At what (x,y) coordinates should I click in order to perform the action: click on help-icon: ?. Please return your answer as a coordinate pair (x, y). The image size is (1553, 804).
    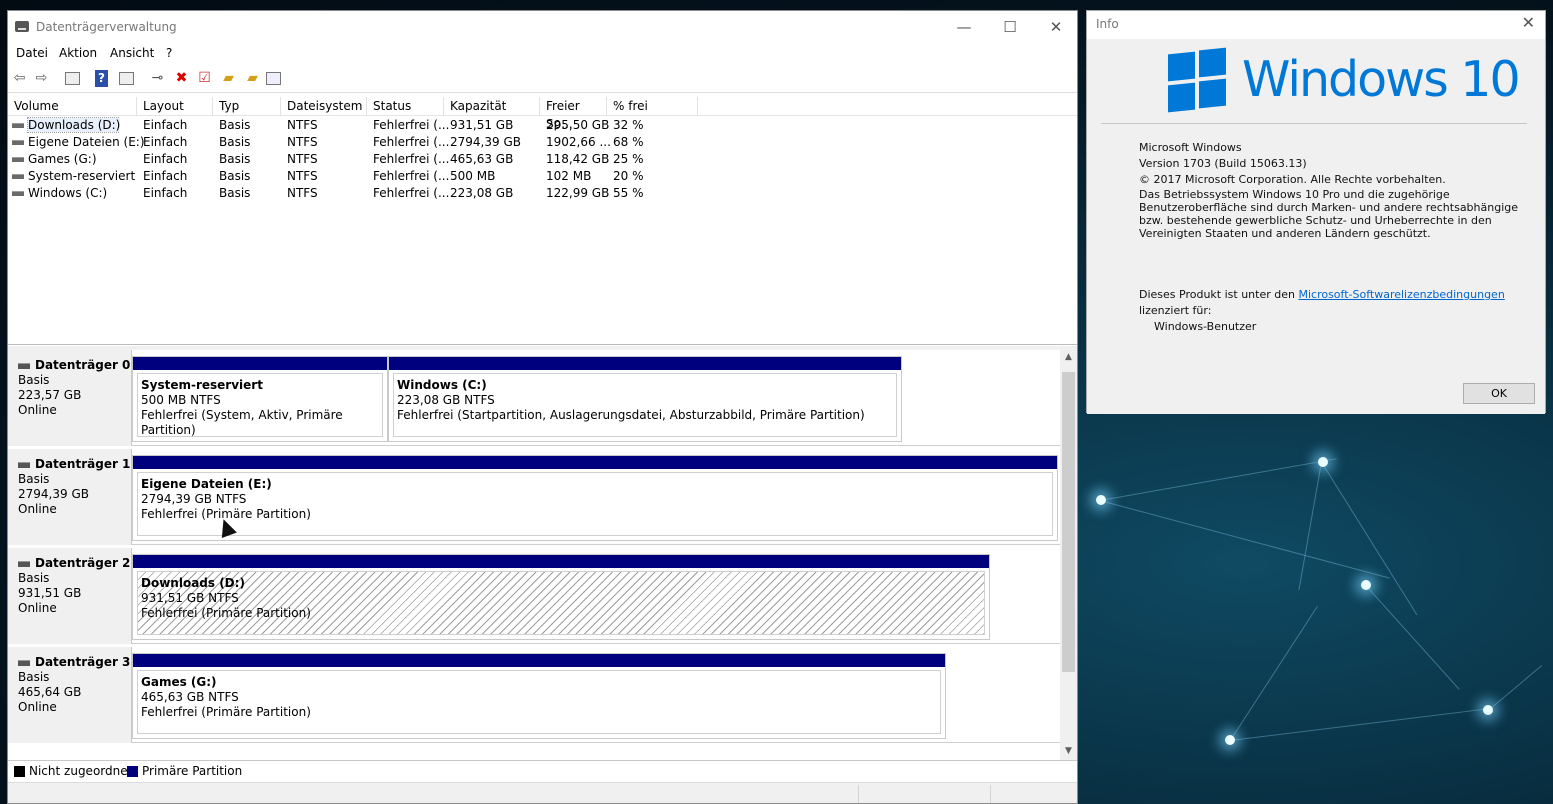
    Looking at the image, I should click on (101, 78).